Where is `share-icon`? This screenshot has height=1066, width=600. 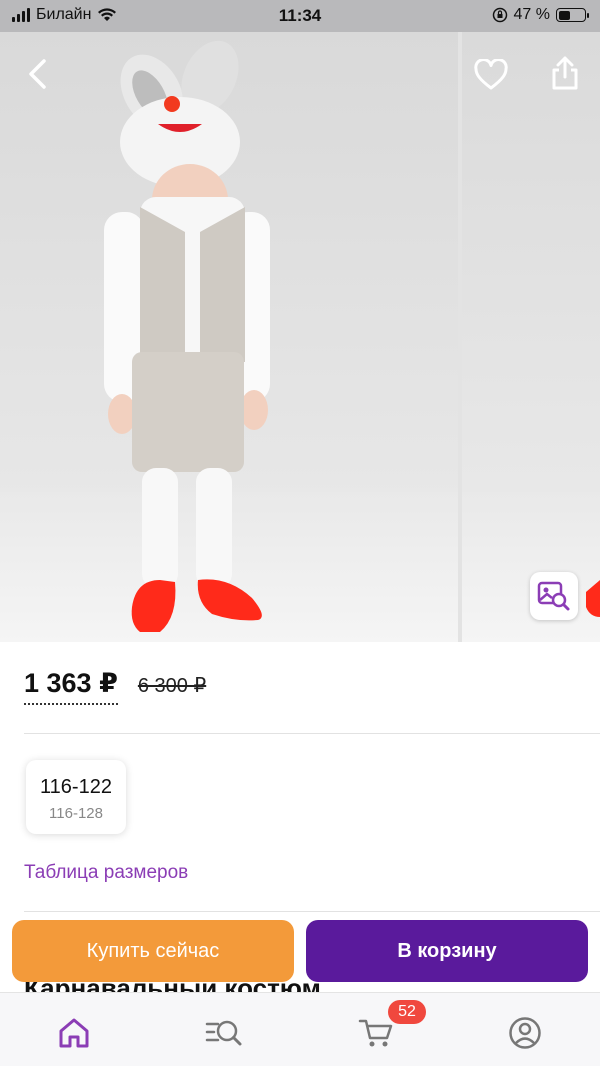
share-icon is located at coordinates (565, 73).